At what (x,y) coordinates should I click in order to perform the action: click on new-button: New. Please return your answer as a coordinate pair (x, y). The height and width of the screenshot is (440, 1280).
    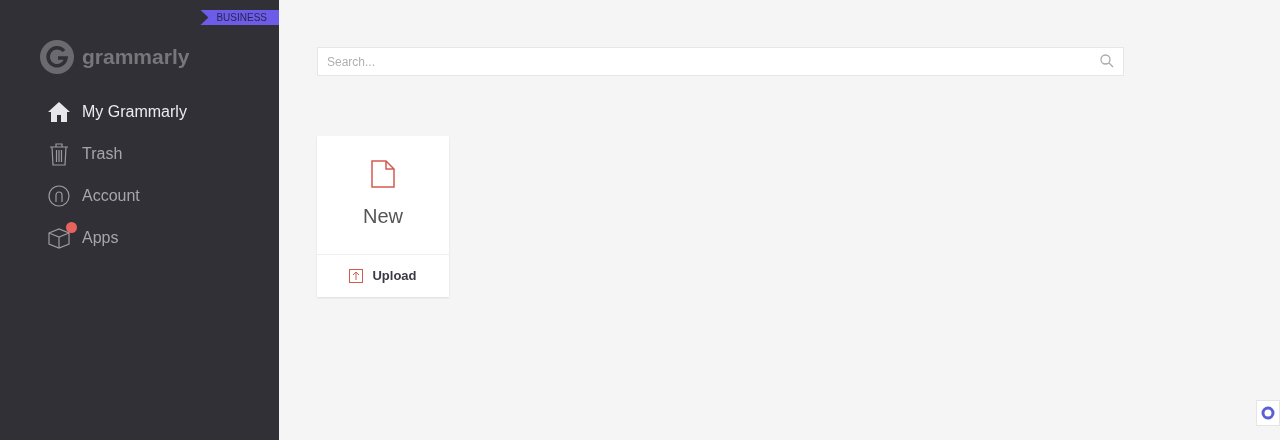
    Looking at the image, I should click on (383, 195).